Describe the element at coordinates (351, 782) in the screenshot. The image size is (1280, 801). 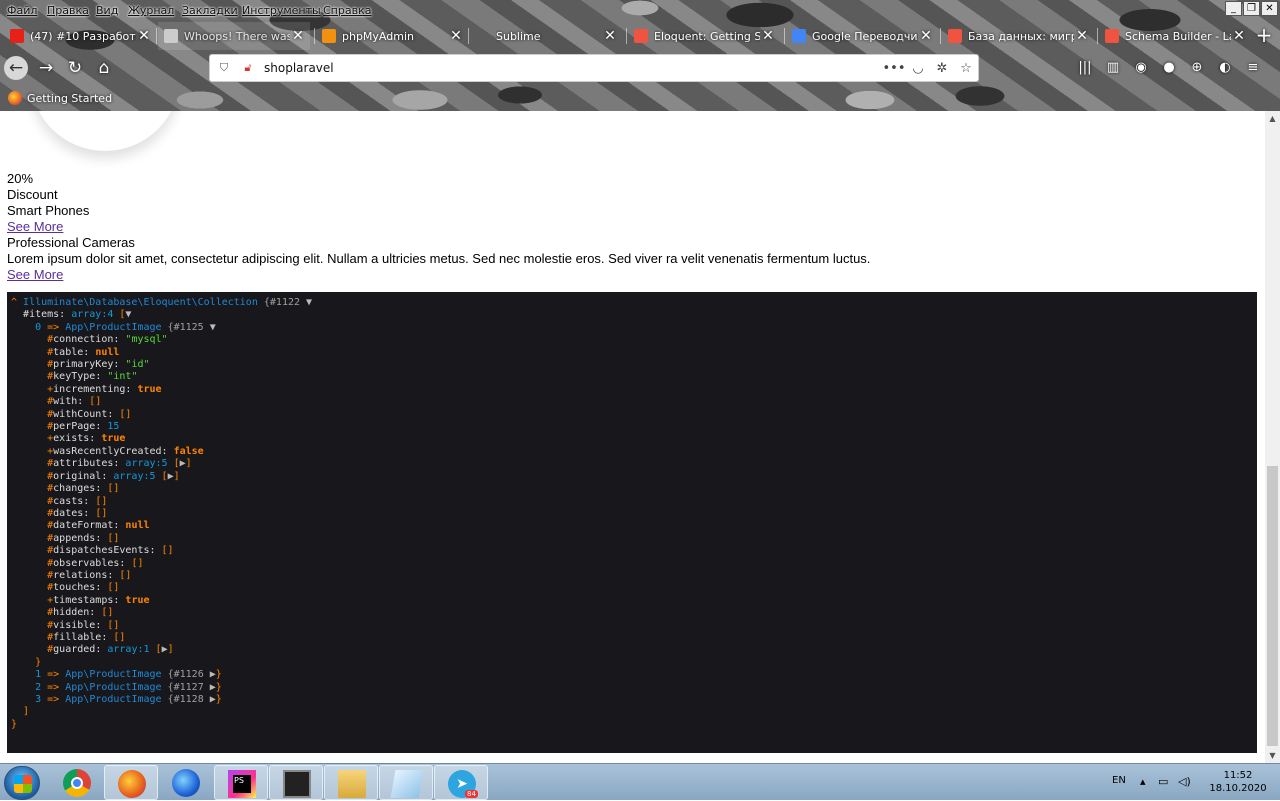
I see `taskbar-explorer` at that location.